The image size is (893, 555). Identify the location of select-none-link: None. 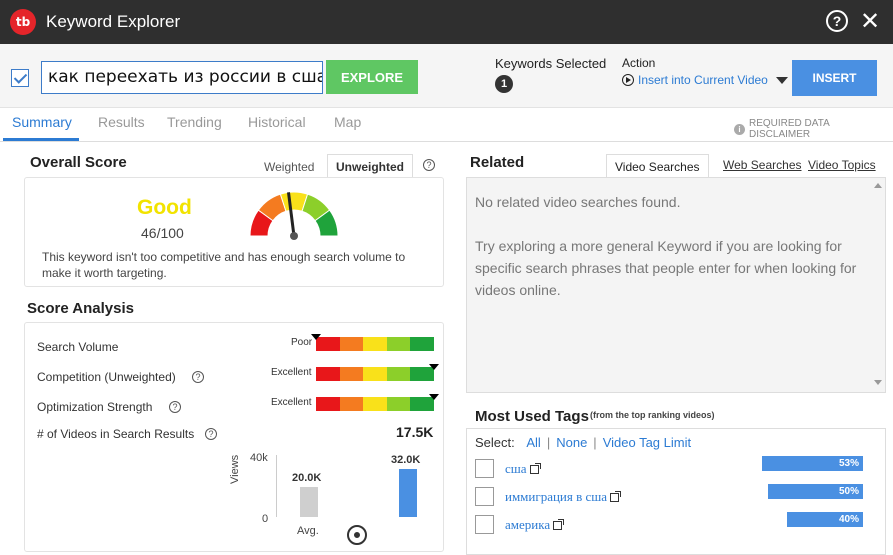
(571, 442).